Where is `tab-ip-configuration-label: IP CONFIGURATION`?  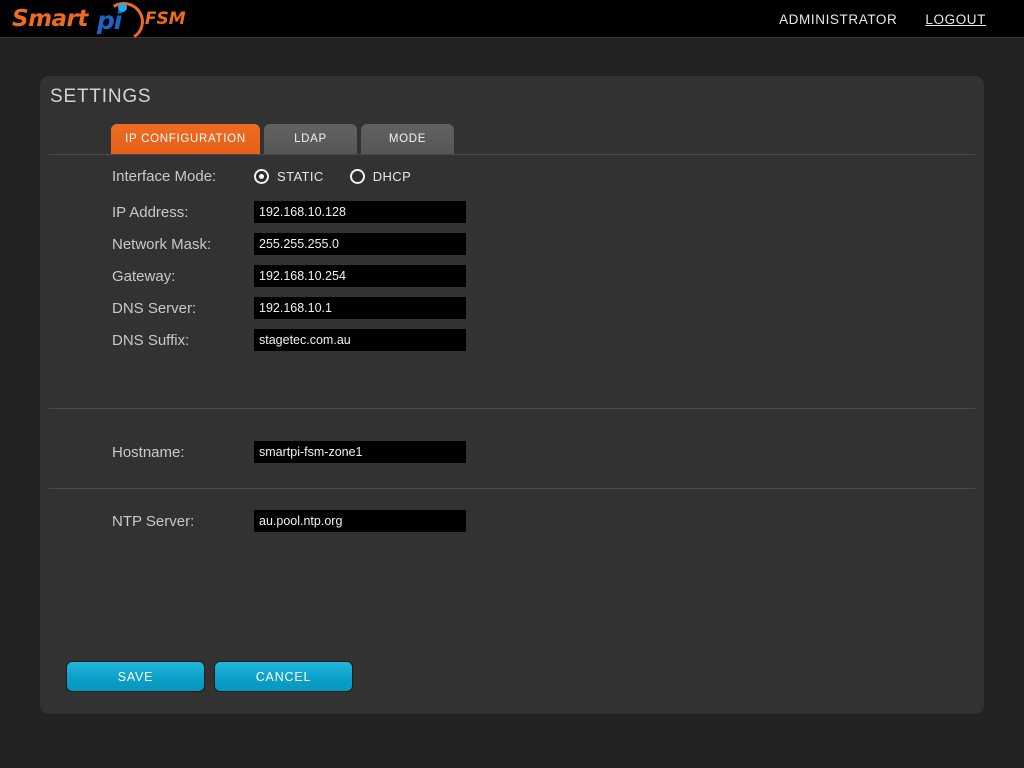 tab-ip-configuration-label: IP CONFIGURATION is located at coordinates (185, 139).